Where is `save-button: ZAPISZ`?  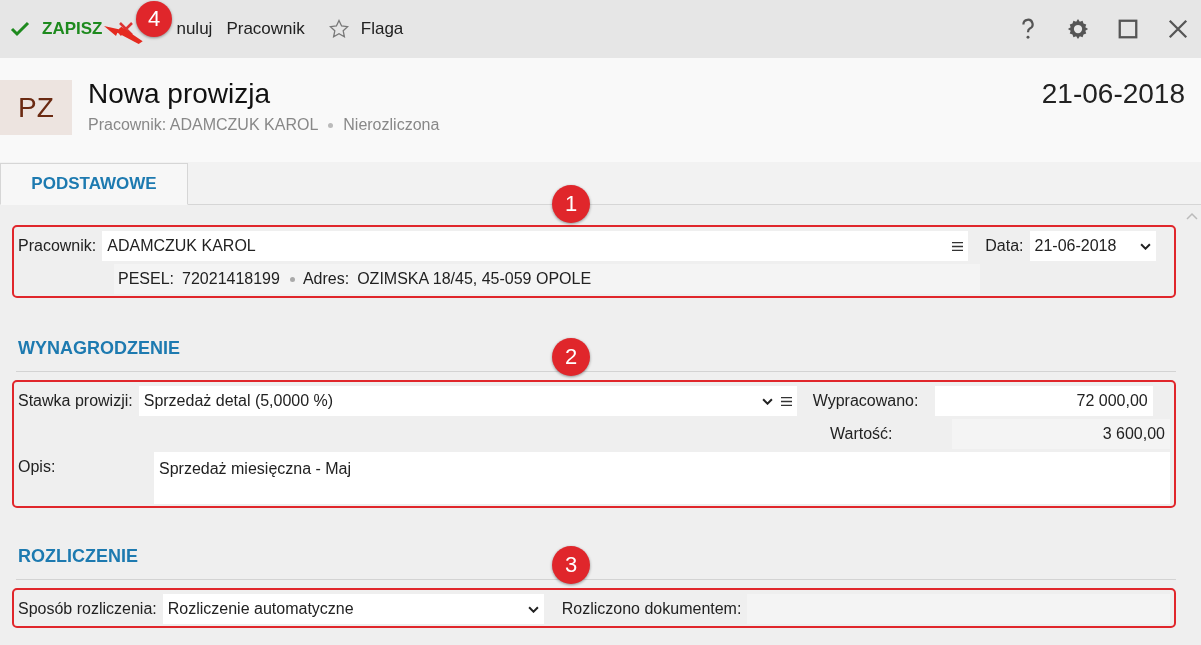 save-button: ZAPISZ is located at coordinates (56, 29).